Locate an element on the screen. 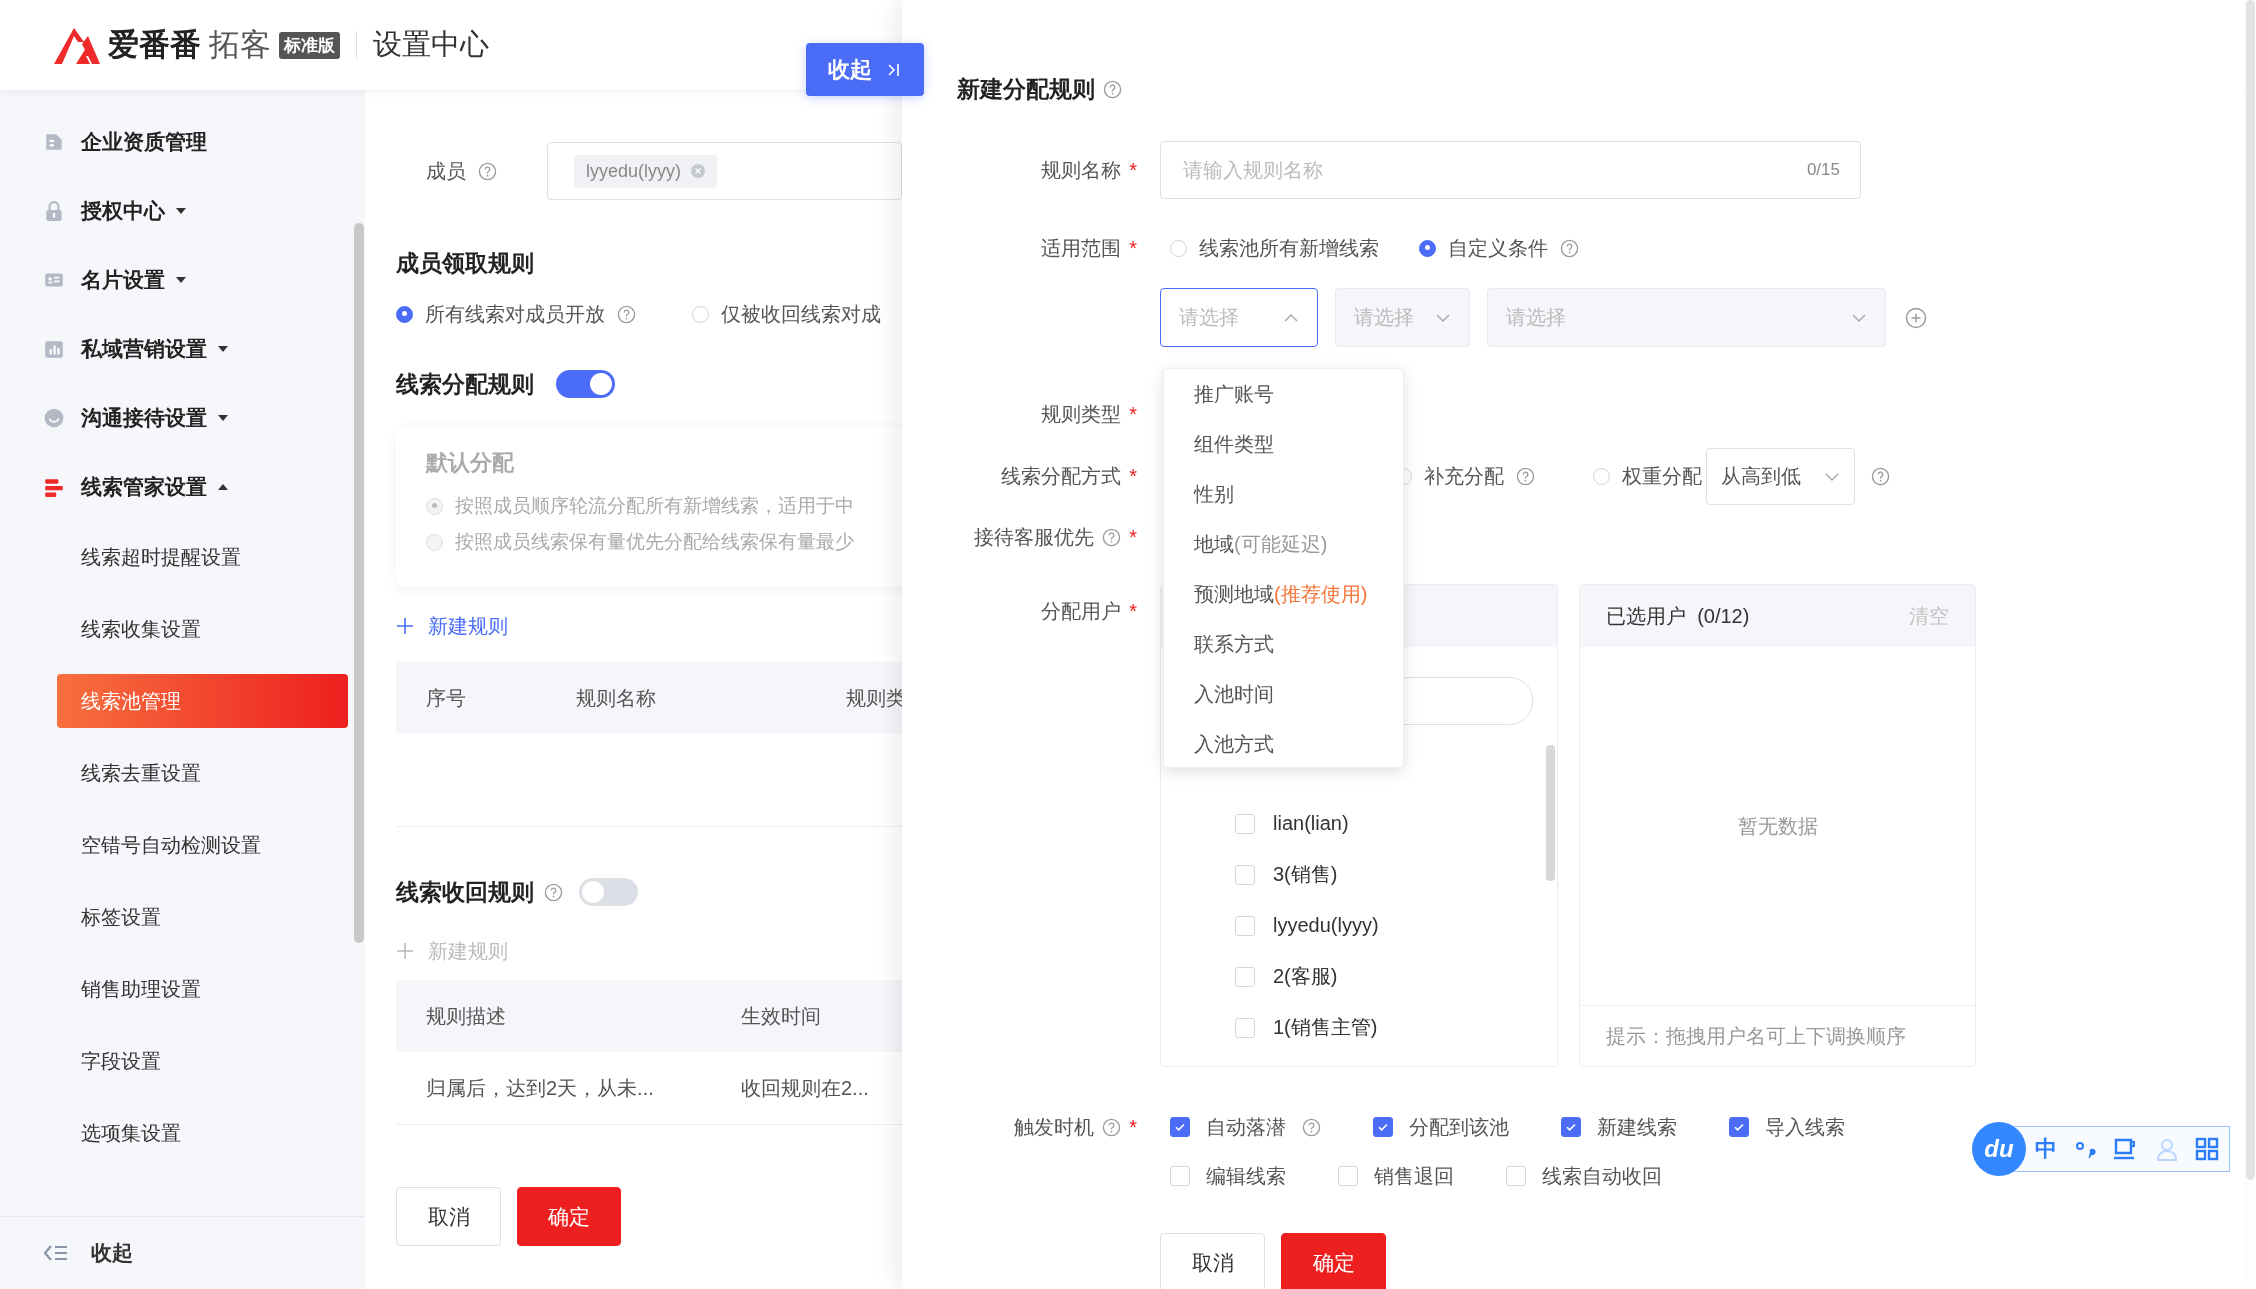  field-label: 适用范围 is located at coordinates (1081, 248).